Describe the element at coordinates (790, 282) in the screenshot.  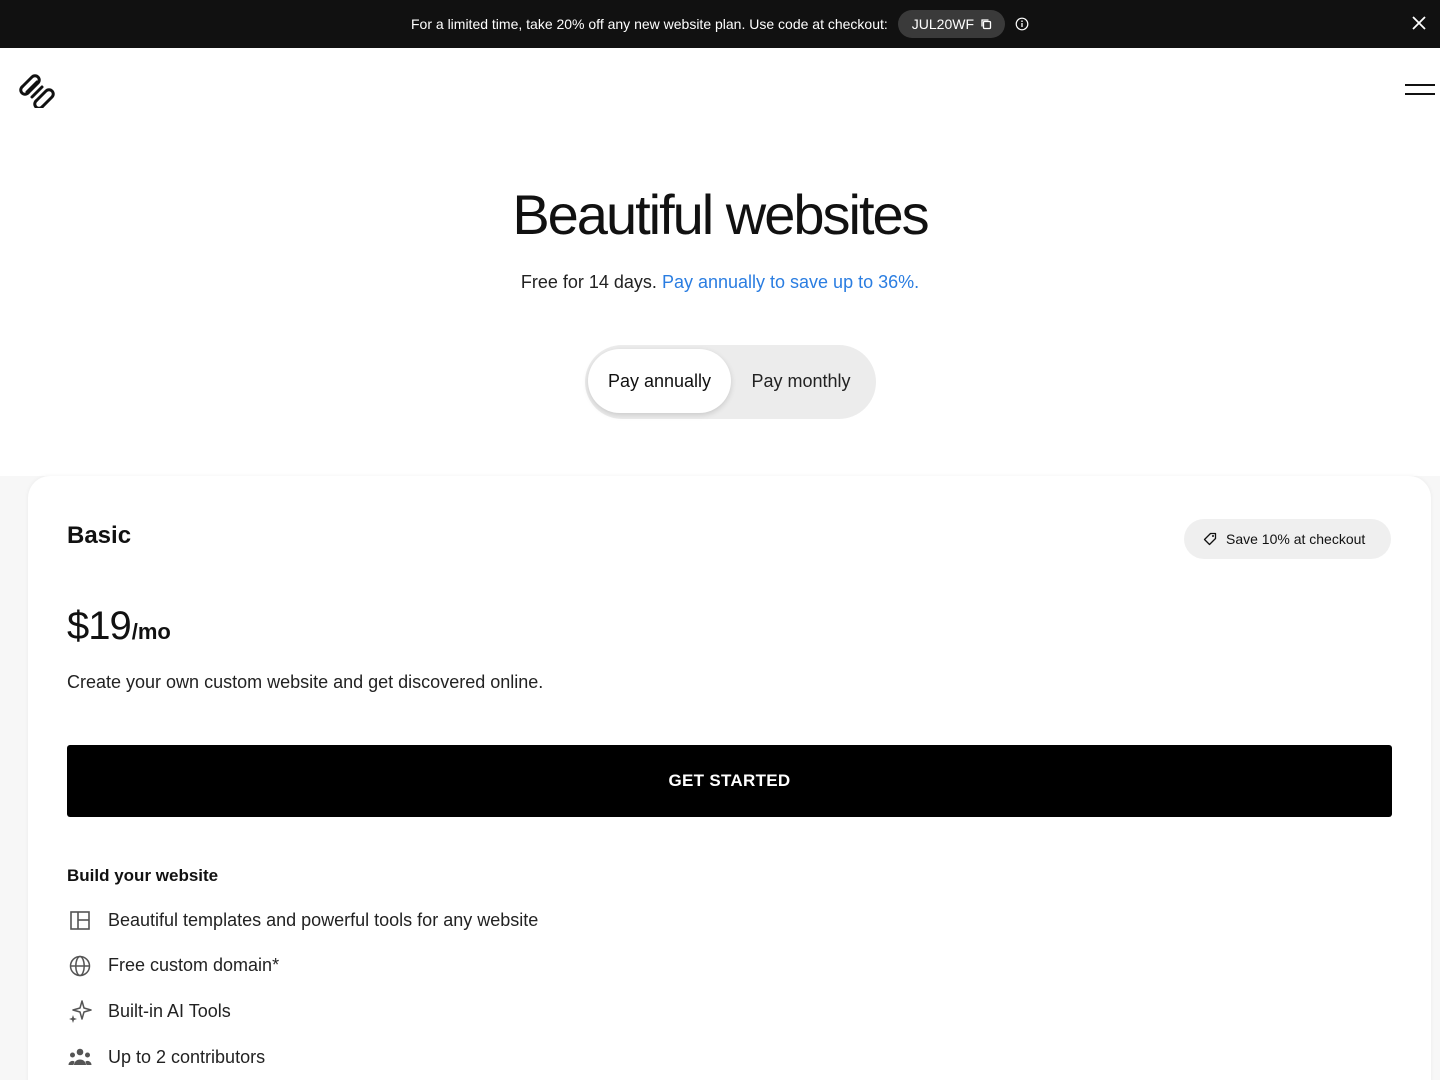
I see `annual-savings-link: Pay annually to save up to 36%.` at that location.